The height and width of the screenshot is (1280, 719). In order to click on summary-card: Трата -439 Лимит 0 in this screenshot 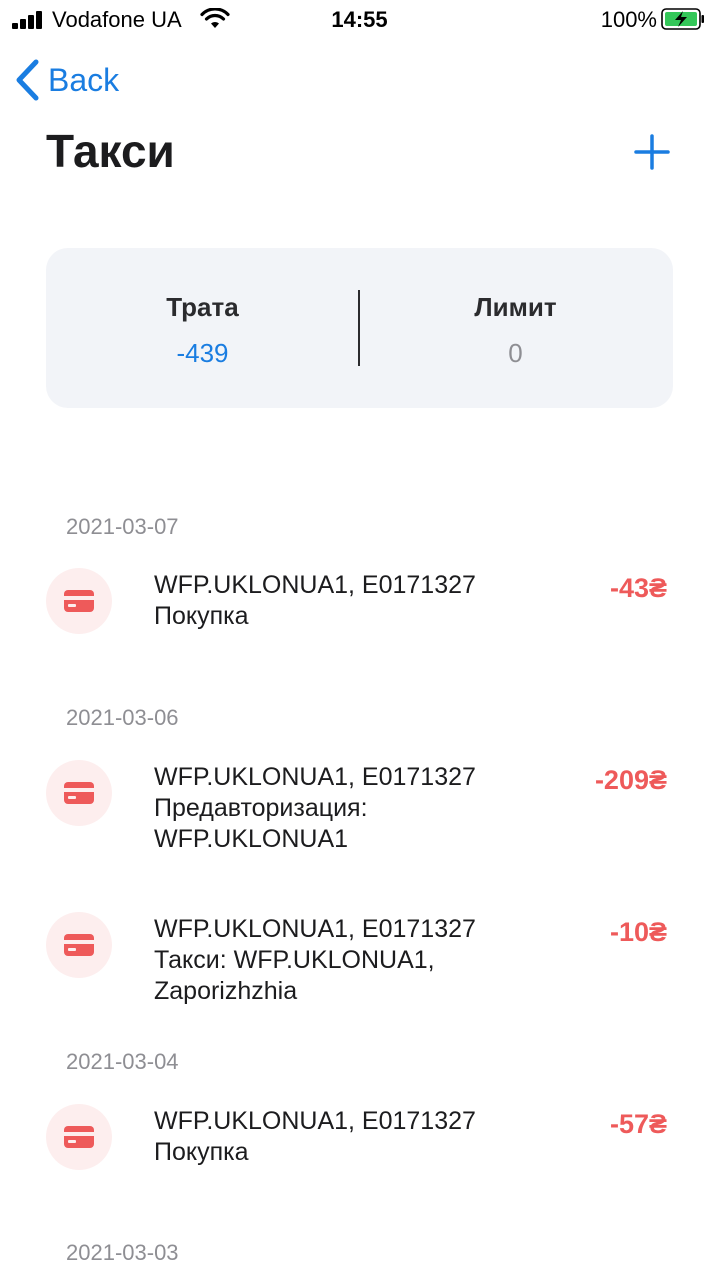, I will do `click(359, 328)`.